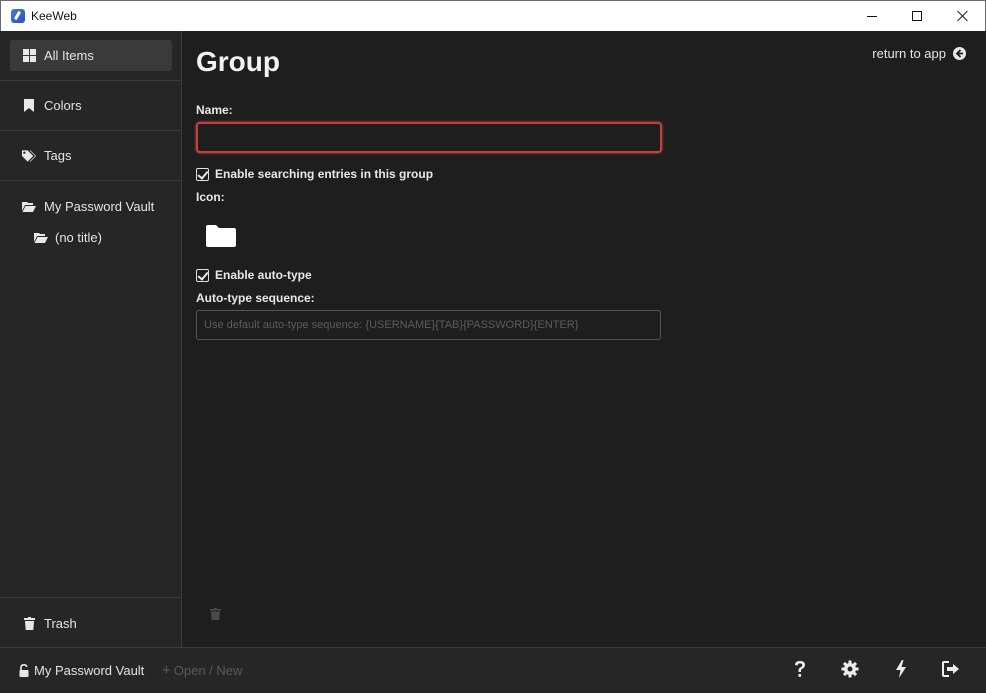 This screenshot has width=986, height=693. I want to click on sidebar-item-all-items: All Items, so click(91, 55).